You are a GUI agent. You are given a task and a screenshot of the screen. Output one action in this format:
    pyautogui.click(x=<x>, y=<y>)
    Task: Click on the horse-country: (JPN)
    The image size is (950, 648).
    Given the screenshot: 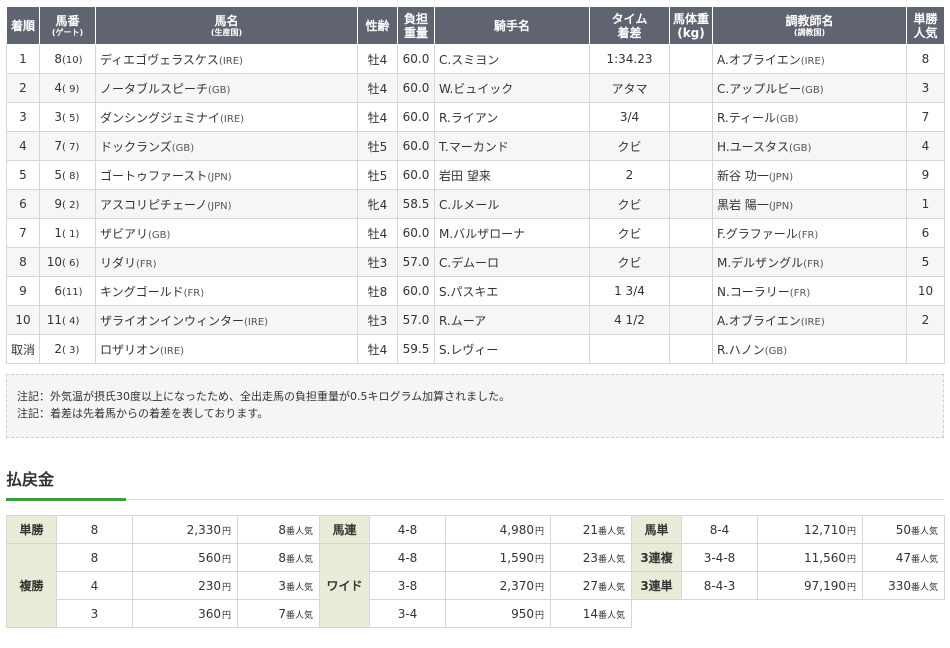 What is the action you would take?
    pyautogui.click(x=219, y=206)
    